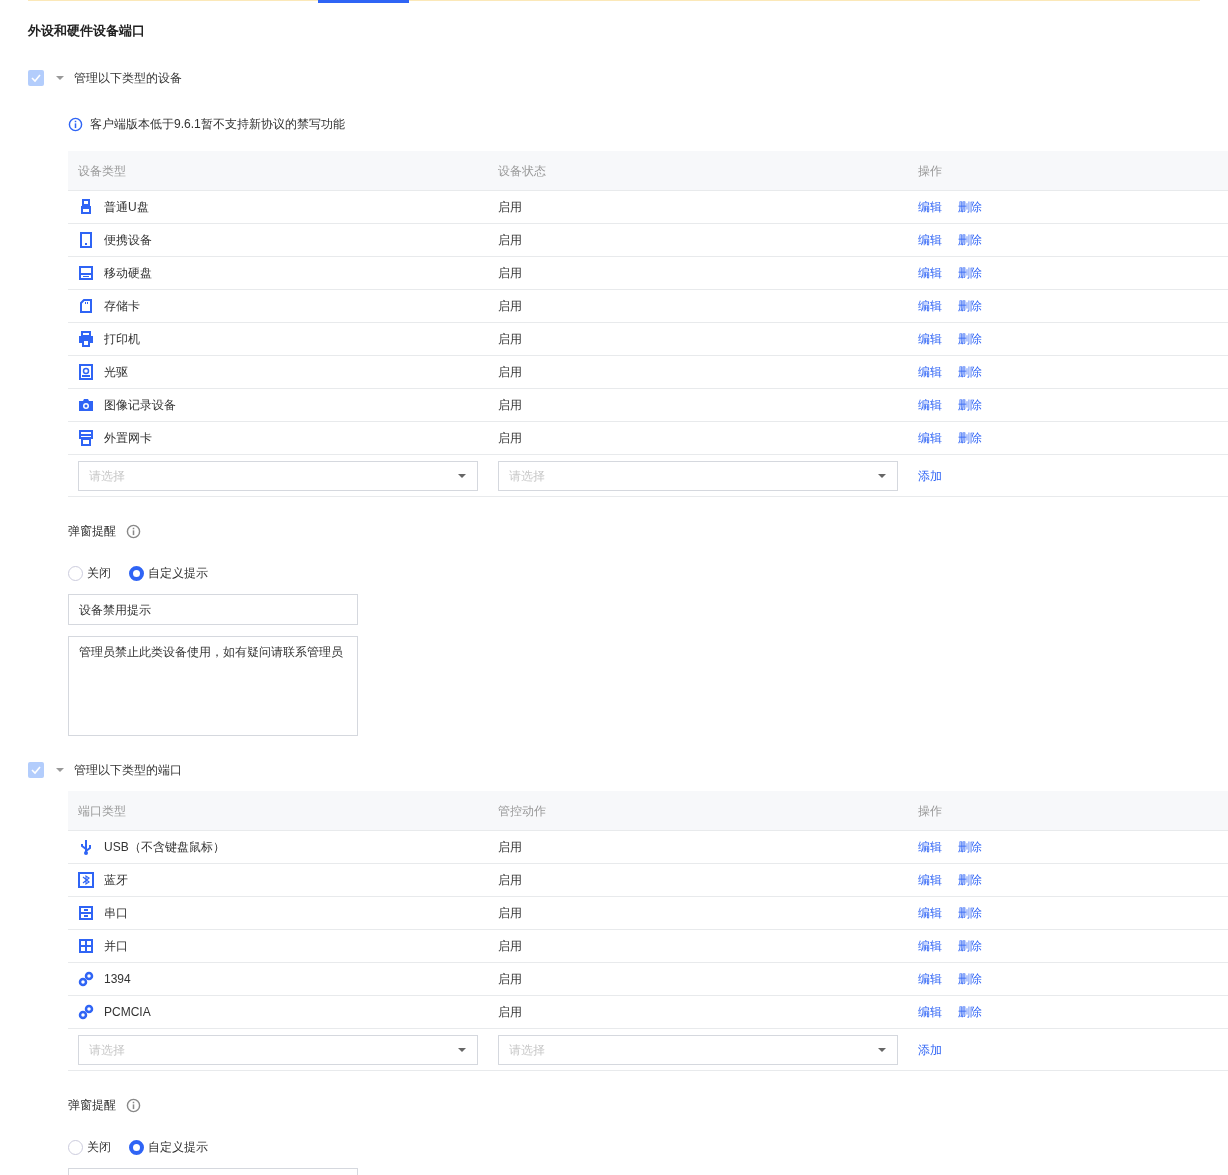 The height and width of the screenshot is (1175, 1228). Describe the element at coordinates (117, 979) in the screenshot. I see `table-cell-text: 1394` at that location.